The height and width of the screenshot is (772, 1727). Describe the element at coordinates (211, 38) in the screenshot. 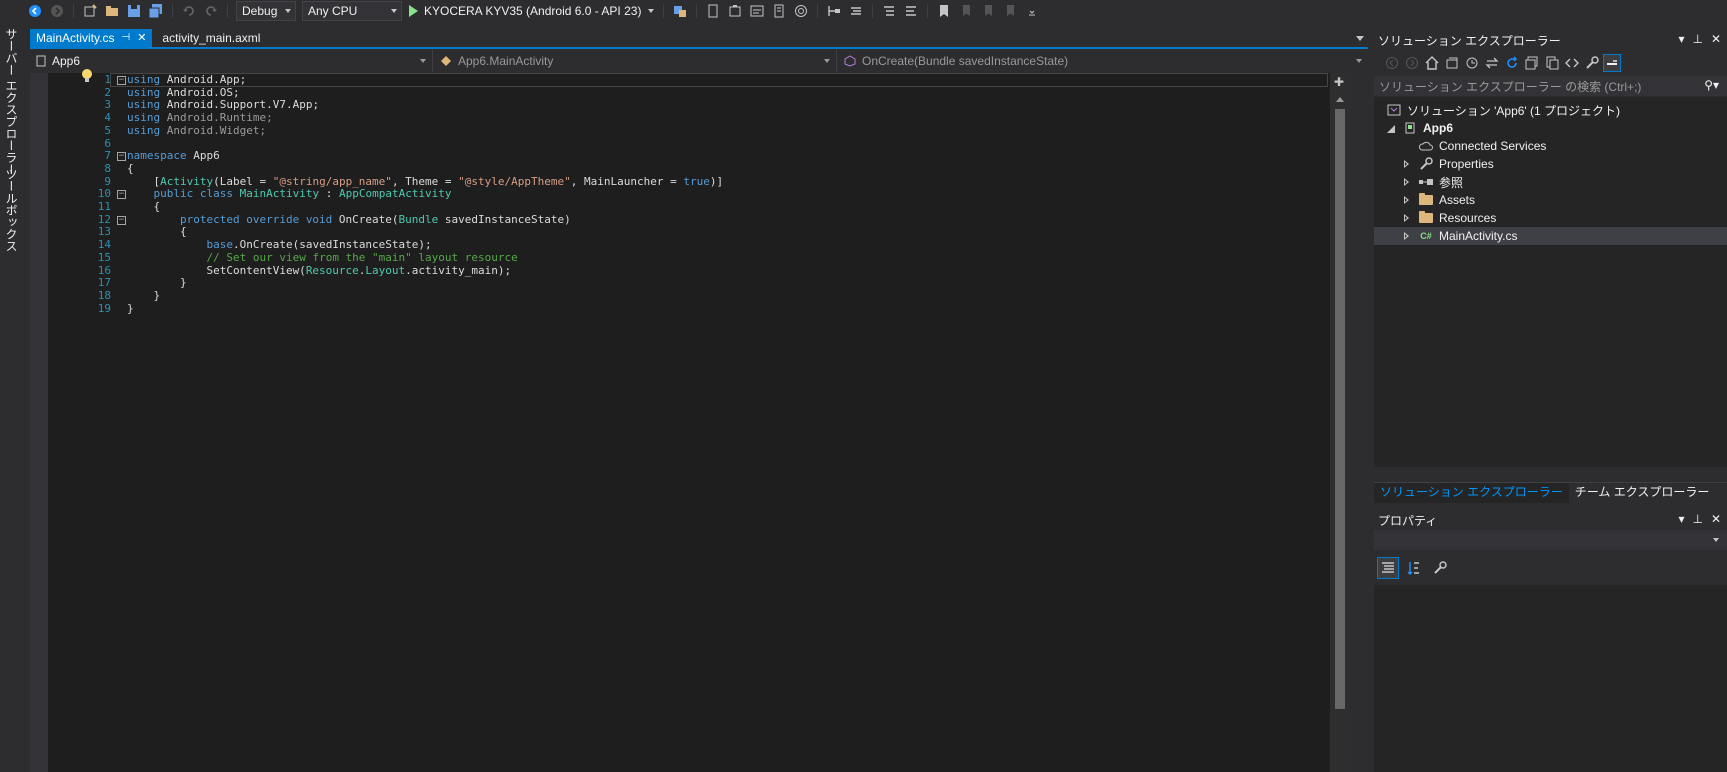

I see `tab-activity-main-axml: activity_main.axml` at that location.